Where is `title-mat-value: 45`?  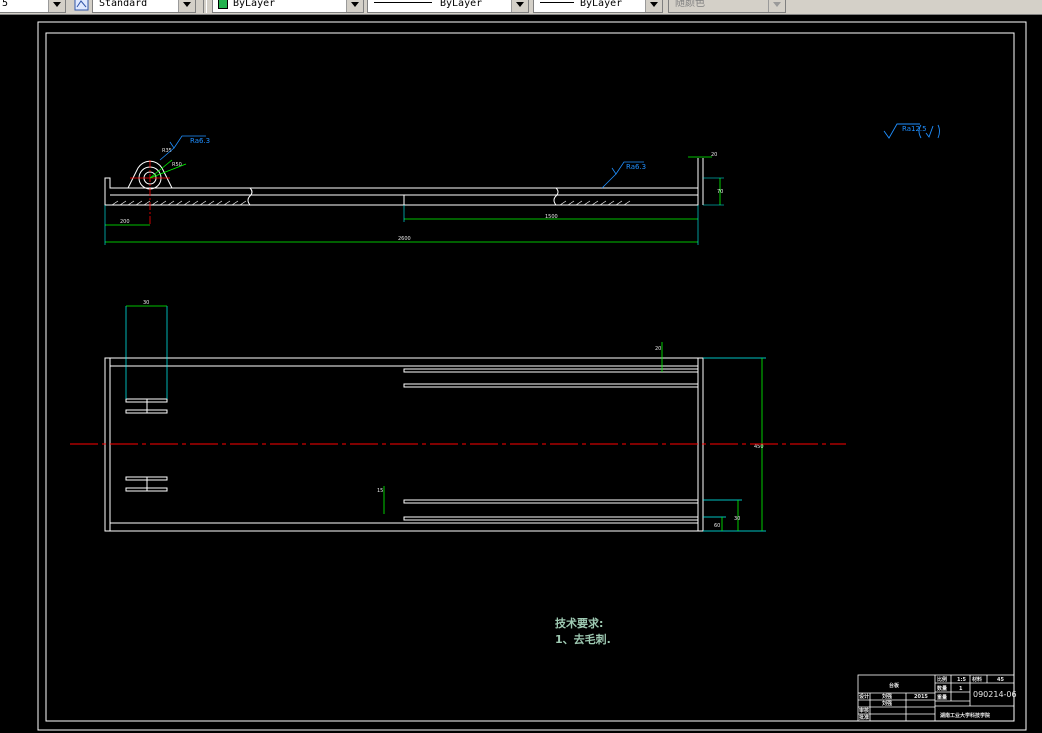
title-mat-value: 45 is located at coordinates (1000, 680).